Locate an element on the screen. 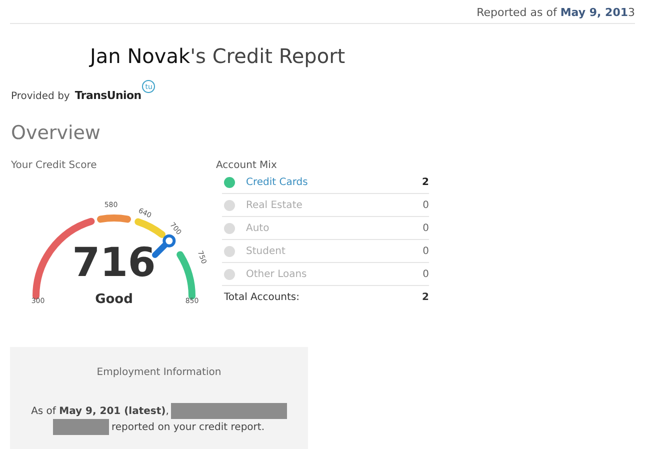  credit-score: 716 is located at coordinates (114, 263).